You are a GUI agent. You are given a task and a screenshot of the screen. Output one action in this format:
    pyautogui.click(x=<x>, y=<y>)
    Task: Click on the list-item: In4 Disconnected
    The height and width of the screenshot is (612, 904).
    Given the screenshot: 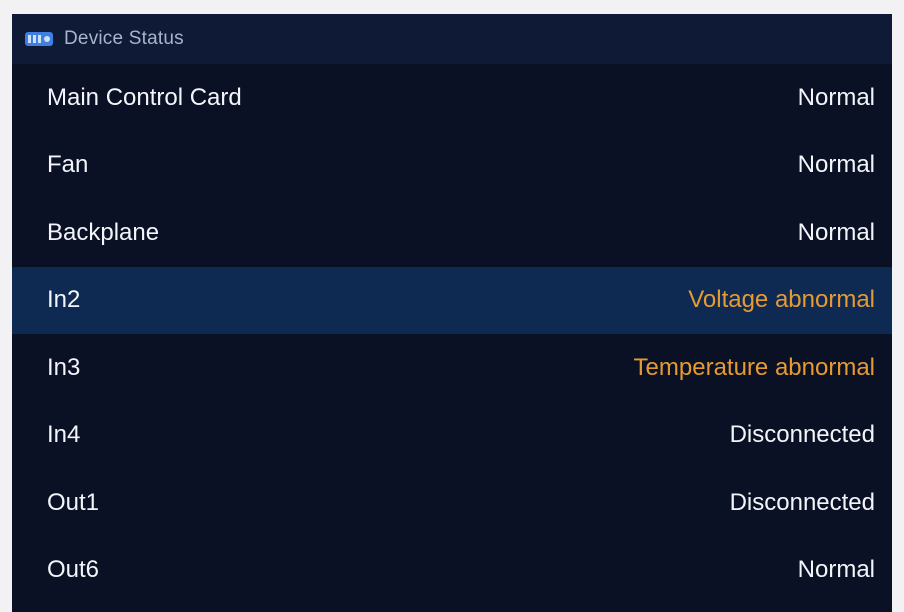 What is the action you would take?
    pyautogui.click(x=452, y=436)
    